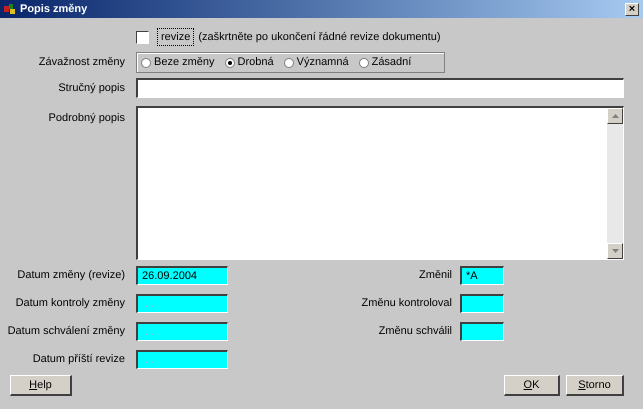  I want to click on radio-label: Beze změny, so click(184, 62).